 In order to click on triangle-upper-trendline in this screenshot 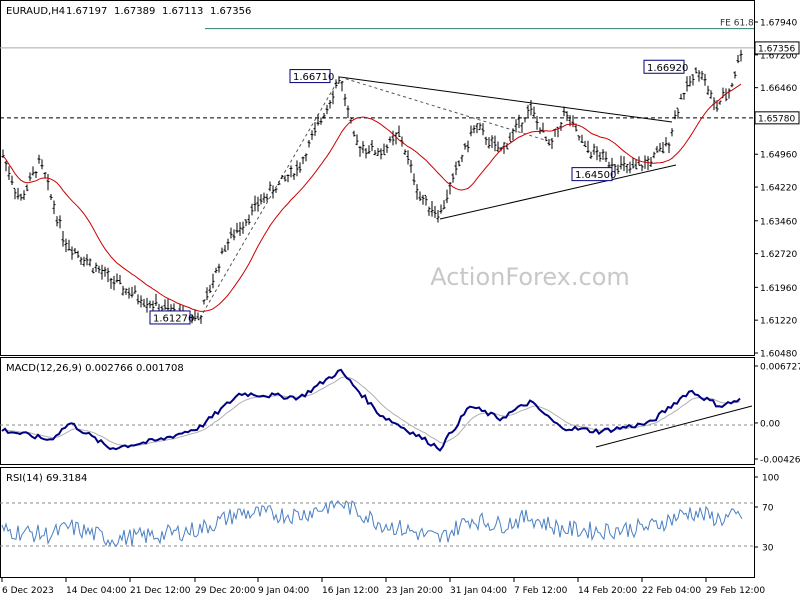, I will do `click(506, 99)`.